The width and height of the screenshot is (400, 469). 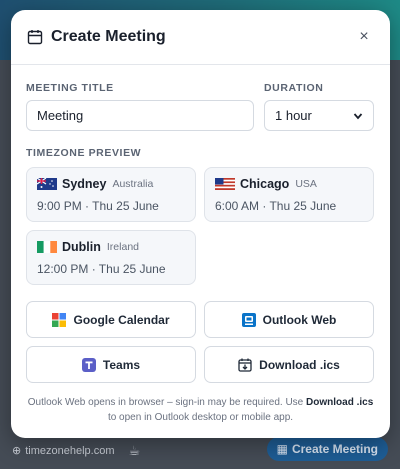 What do you see at coordinates (334, 449) in the screenshot?
I see `footer-create-meeting-label: Create Meeting` at bounding box center [334, 449].